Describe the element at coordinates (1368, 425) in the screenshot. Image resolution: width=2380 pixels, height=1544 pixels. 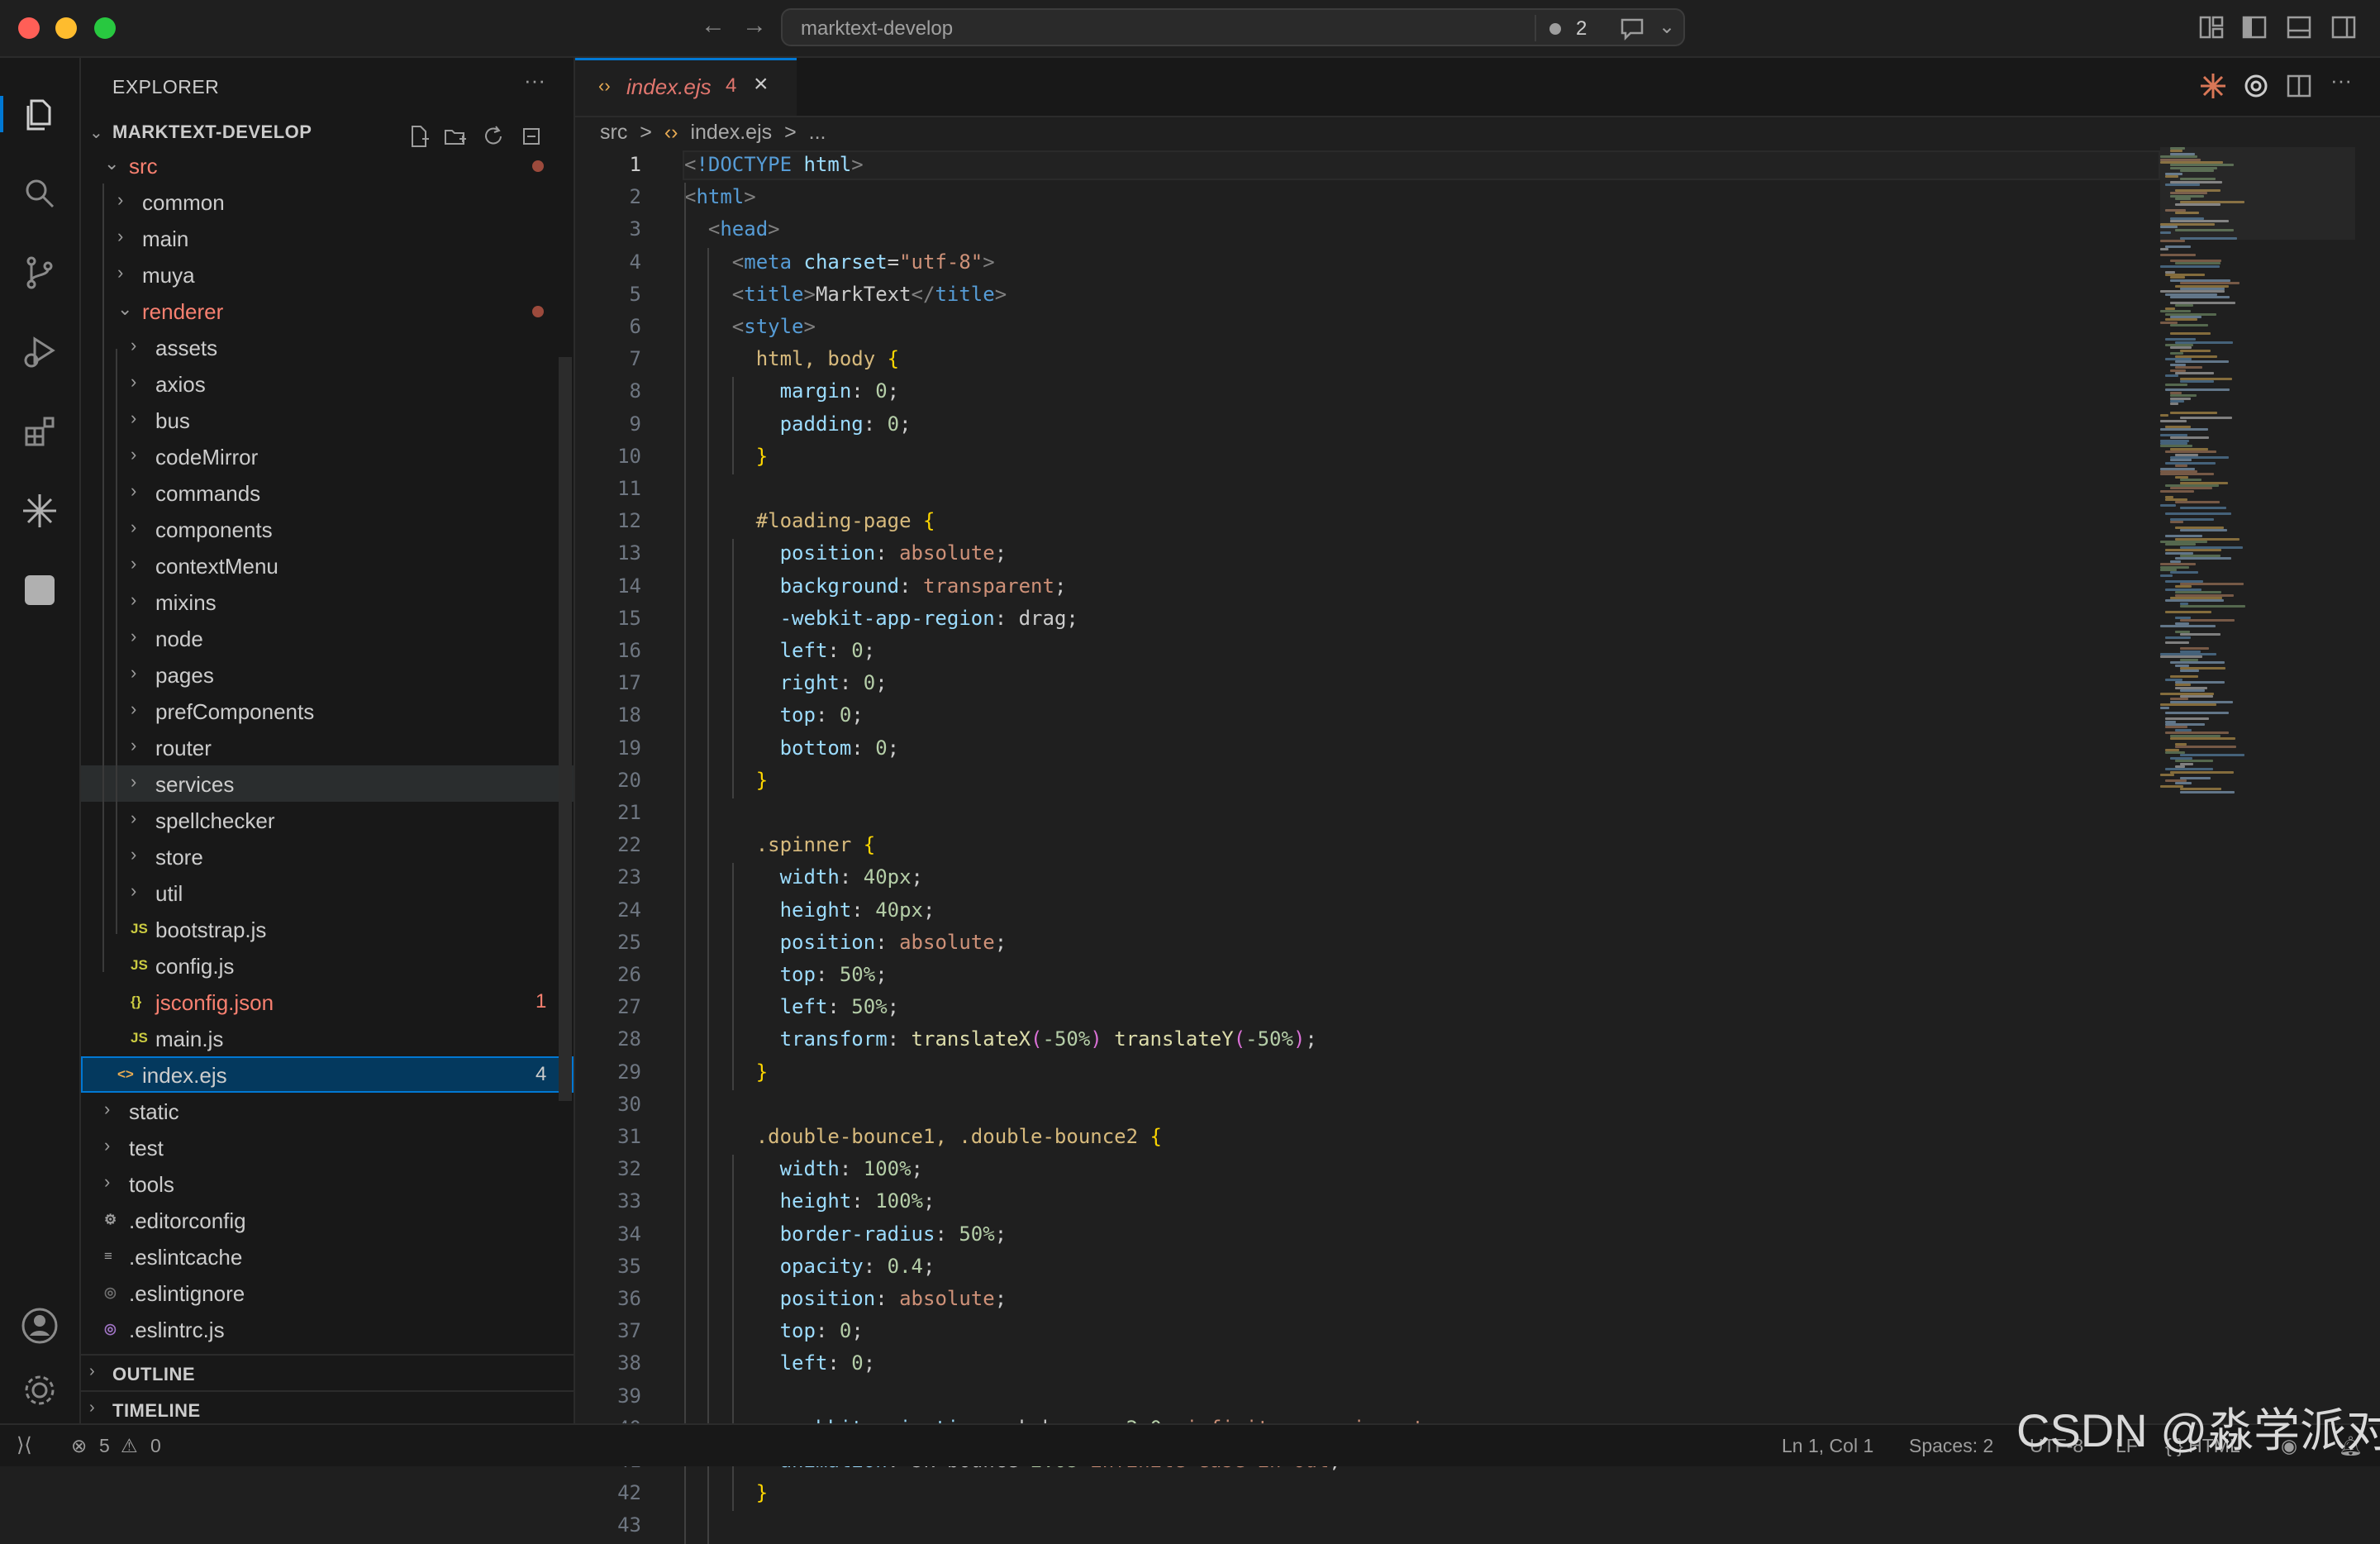
I see `code-line: 9 padding: 0;` at that location.